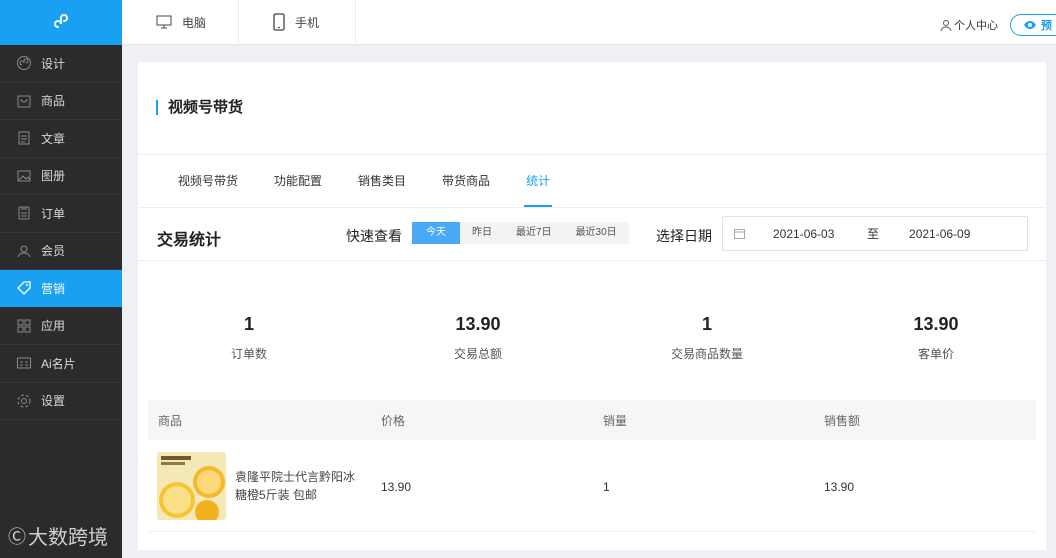  I want to click on column-header-price: 价格, so click(393, 420).